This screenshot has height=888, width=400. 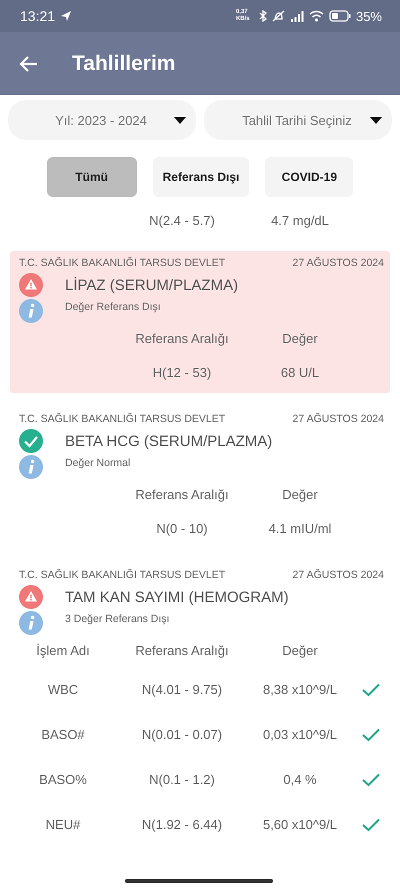 I want to click on clock: 13:21, so click(x=38, y=16).